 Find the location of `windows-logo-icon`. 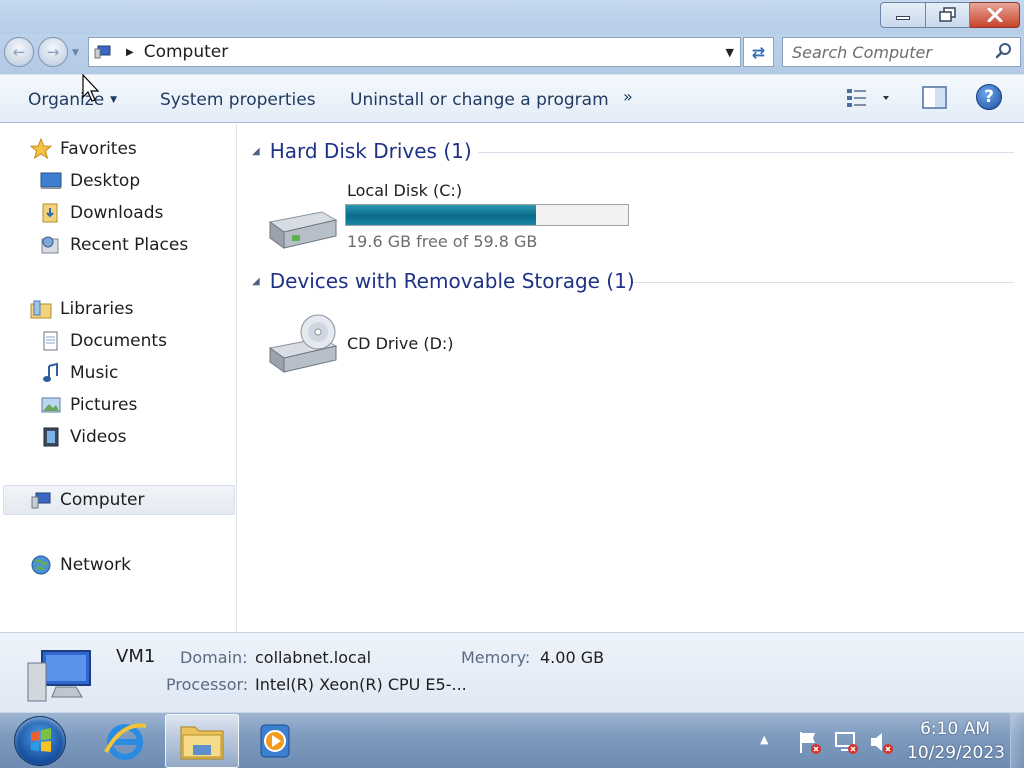

windows-logo-icon is located at coordinates (41, 740).